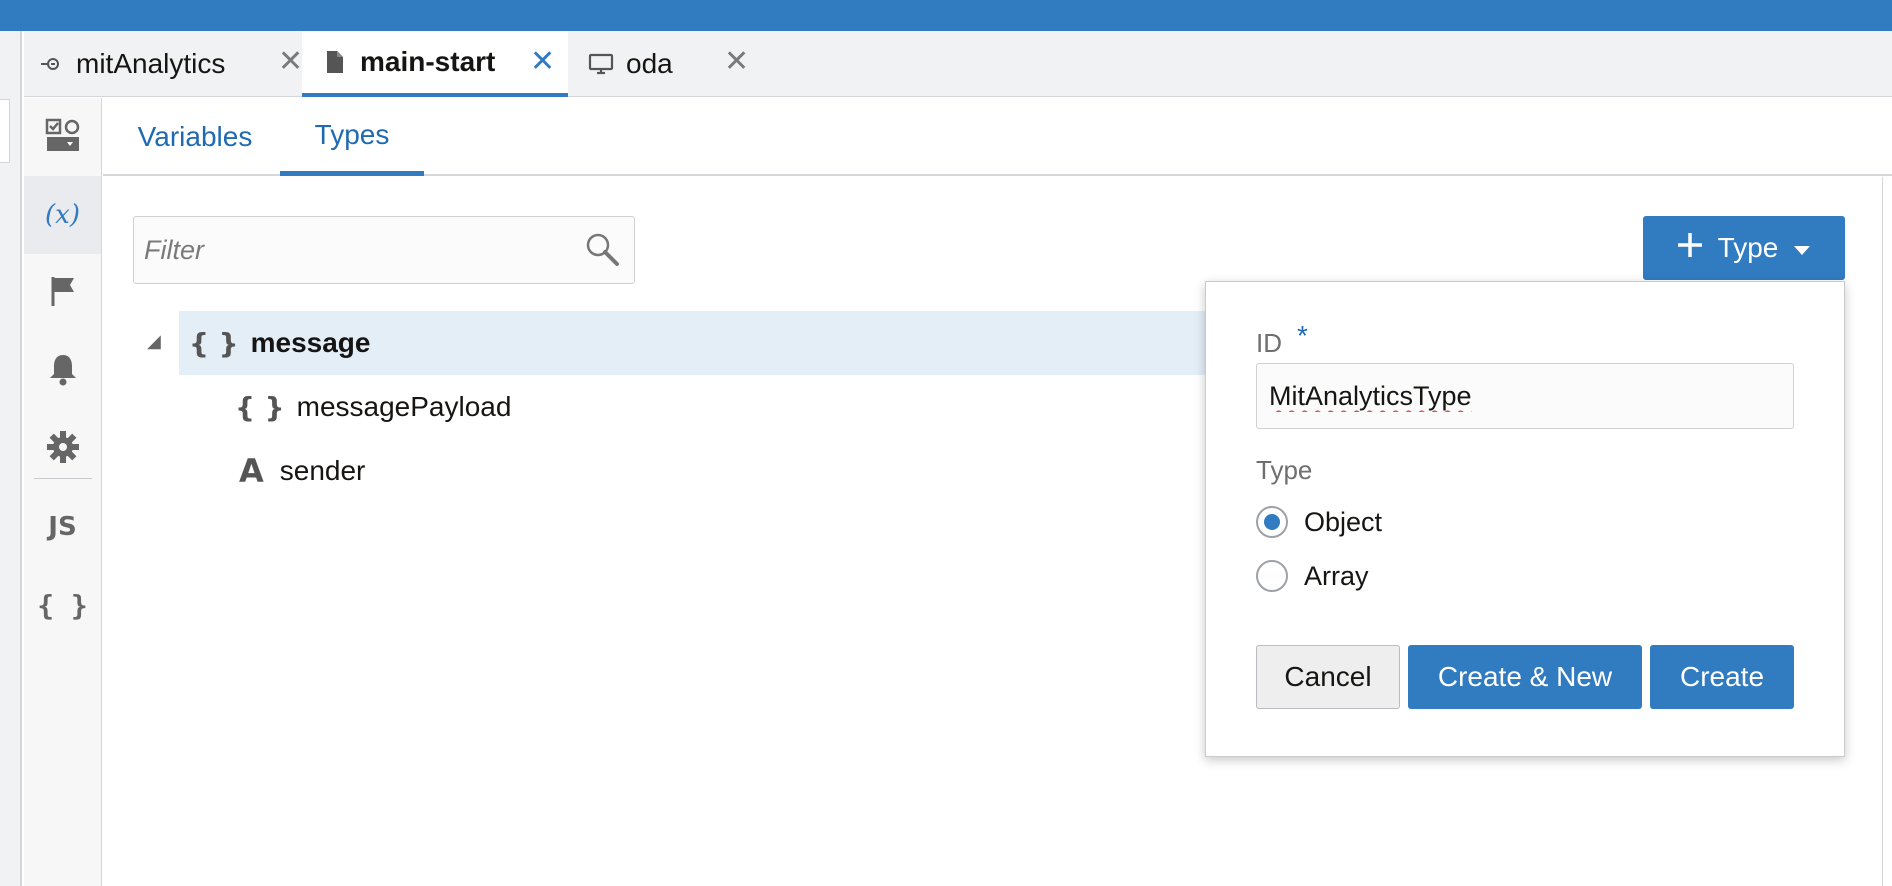  I want to click on filter-box, so click(384, 250).